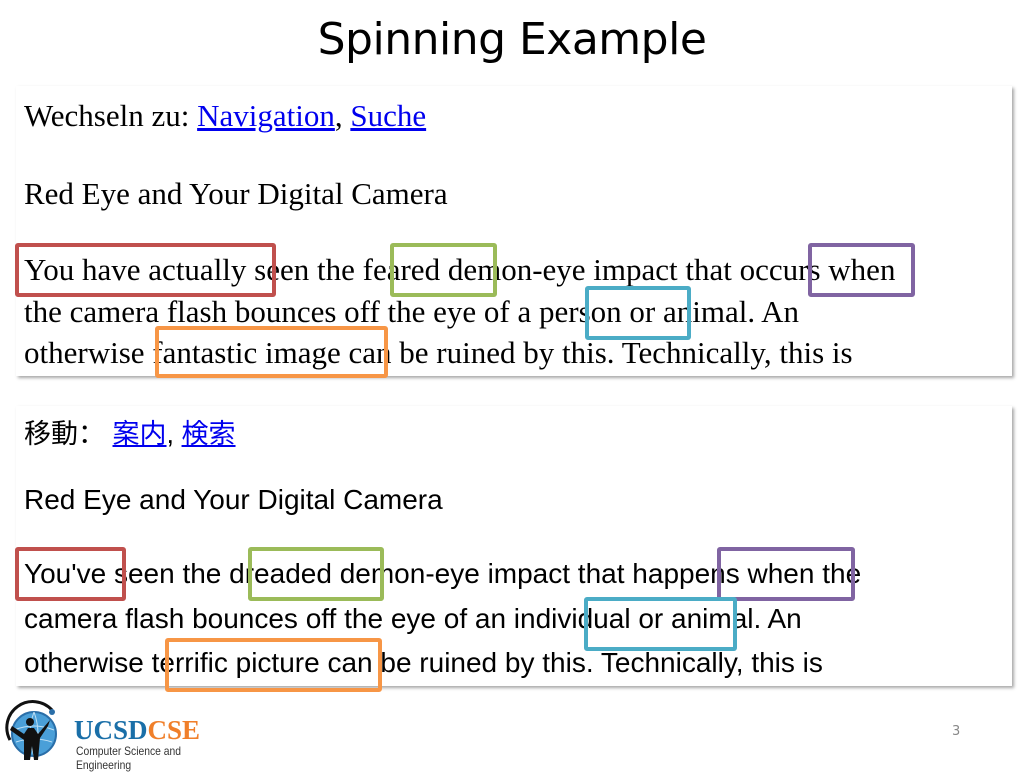 This screenshot has height=772, width=1024. What do you see at coordinates (235, 662) in the screenshot?
I see `phrase-terrific-picture: terrific picture` at bounding box center [235, 662].